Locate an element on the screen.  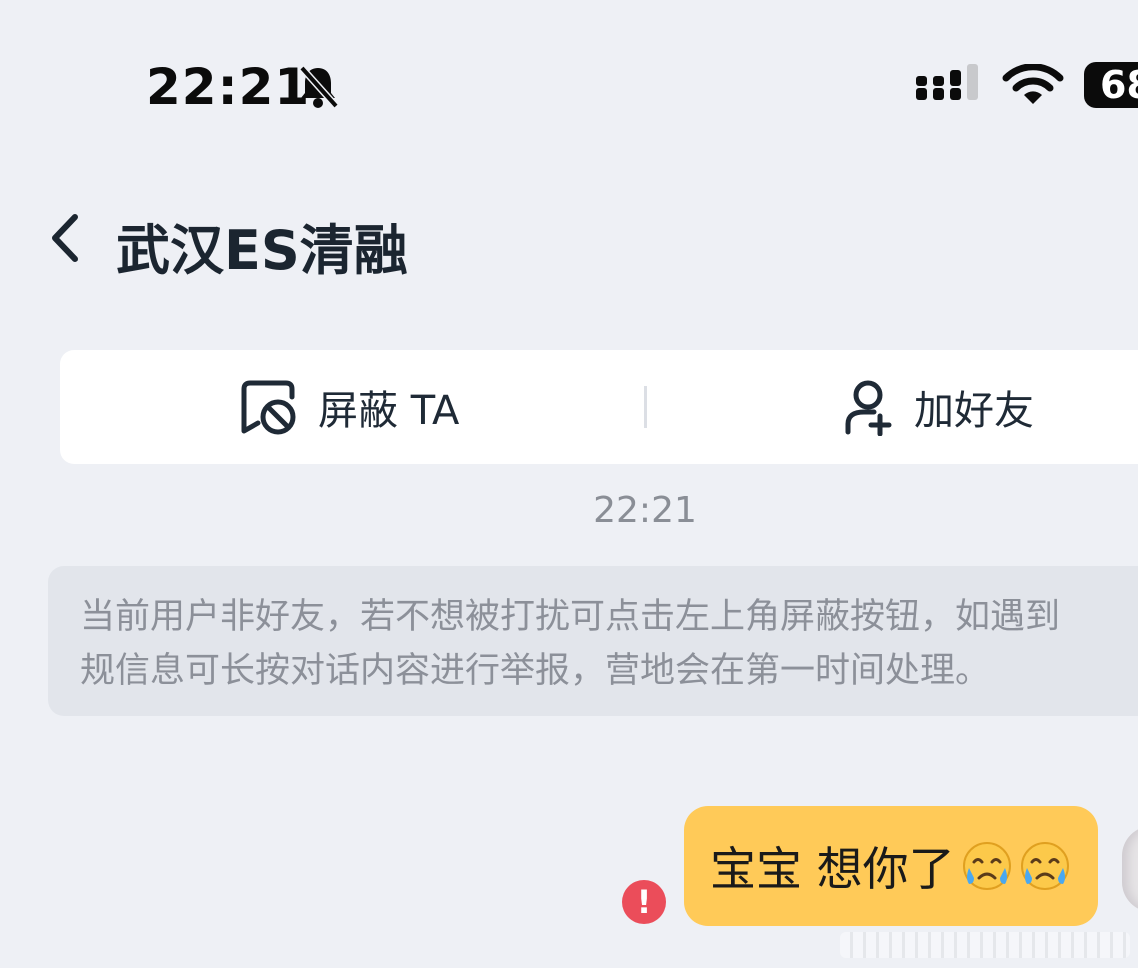
chevron-left-icon is located at coordinates (65, 238).